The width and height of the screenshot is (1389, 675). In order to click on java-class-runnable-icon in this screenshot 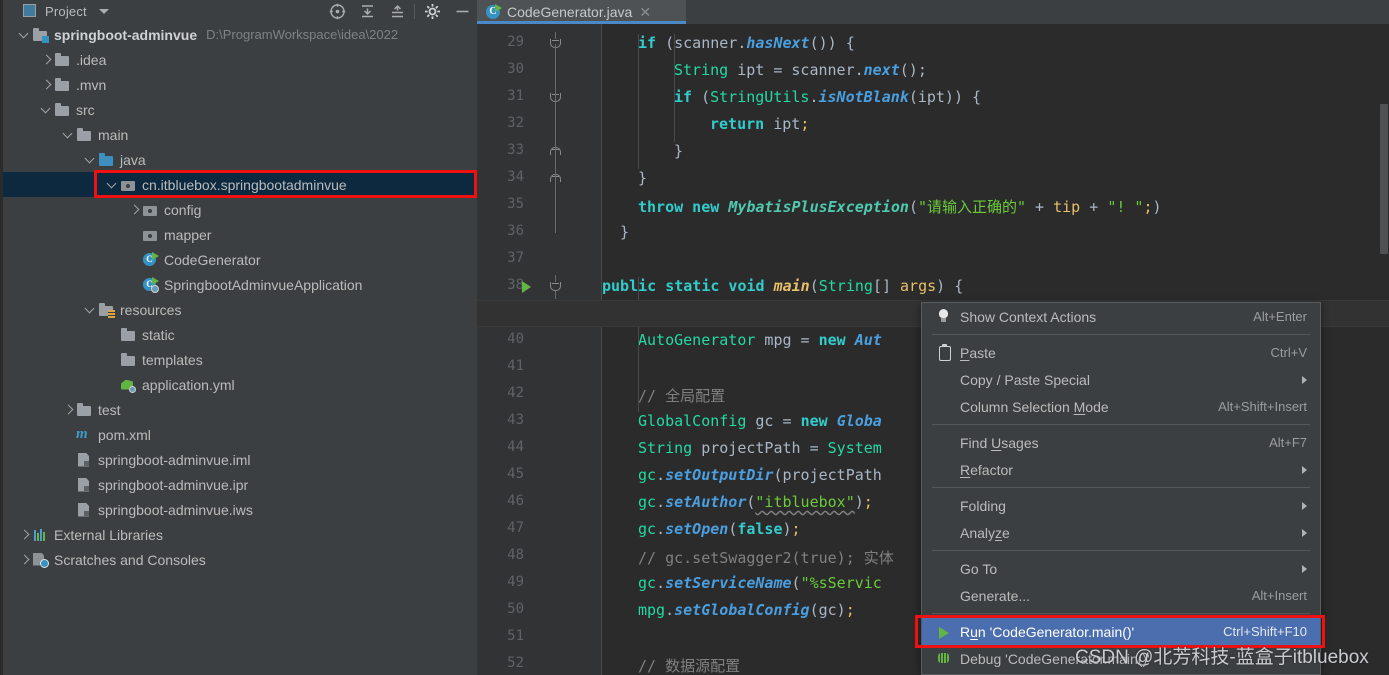, I will do `click(150, 259)`.